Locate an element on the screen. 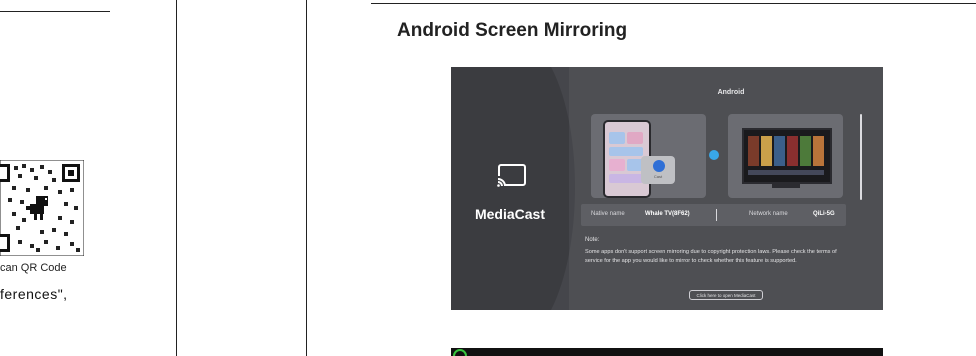 Image resolution: width=976 pixels, height=356 pixels. tv-illustration is located at coordinates (787, 156).